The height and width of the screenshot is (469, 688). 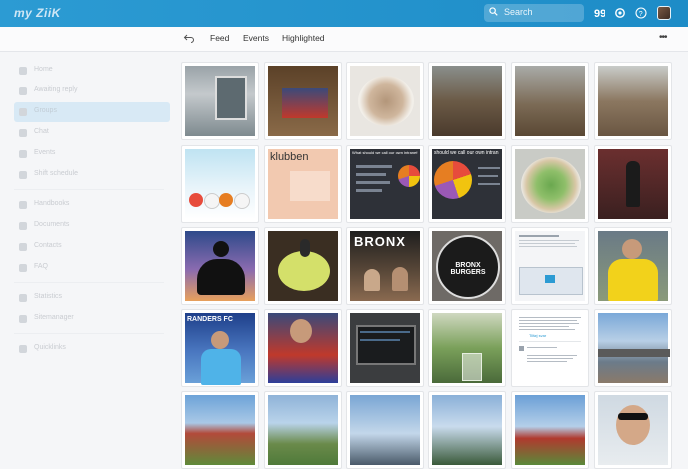 What do you see at coordinates (385, 266) in the screenshot?
I see `photo-thumbnail: BRONX` at bounding box center [385, 266].